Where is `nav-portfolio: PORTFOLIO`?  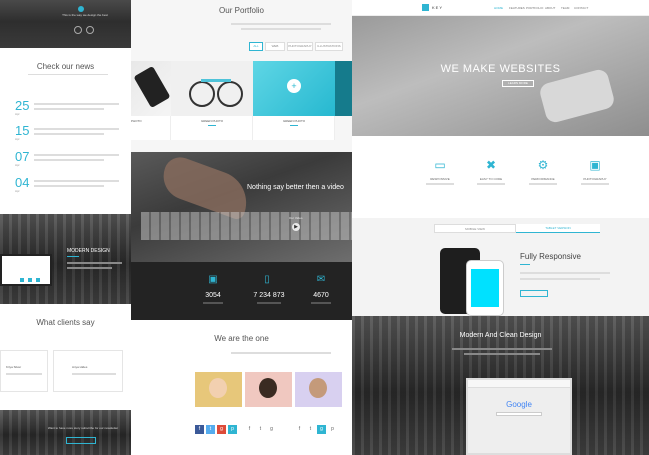 nav-portfolio: PORTFOLIO is located at coordinates (534, 8).